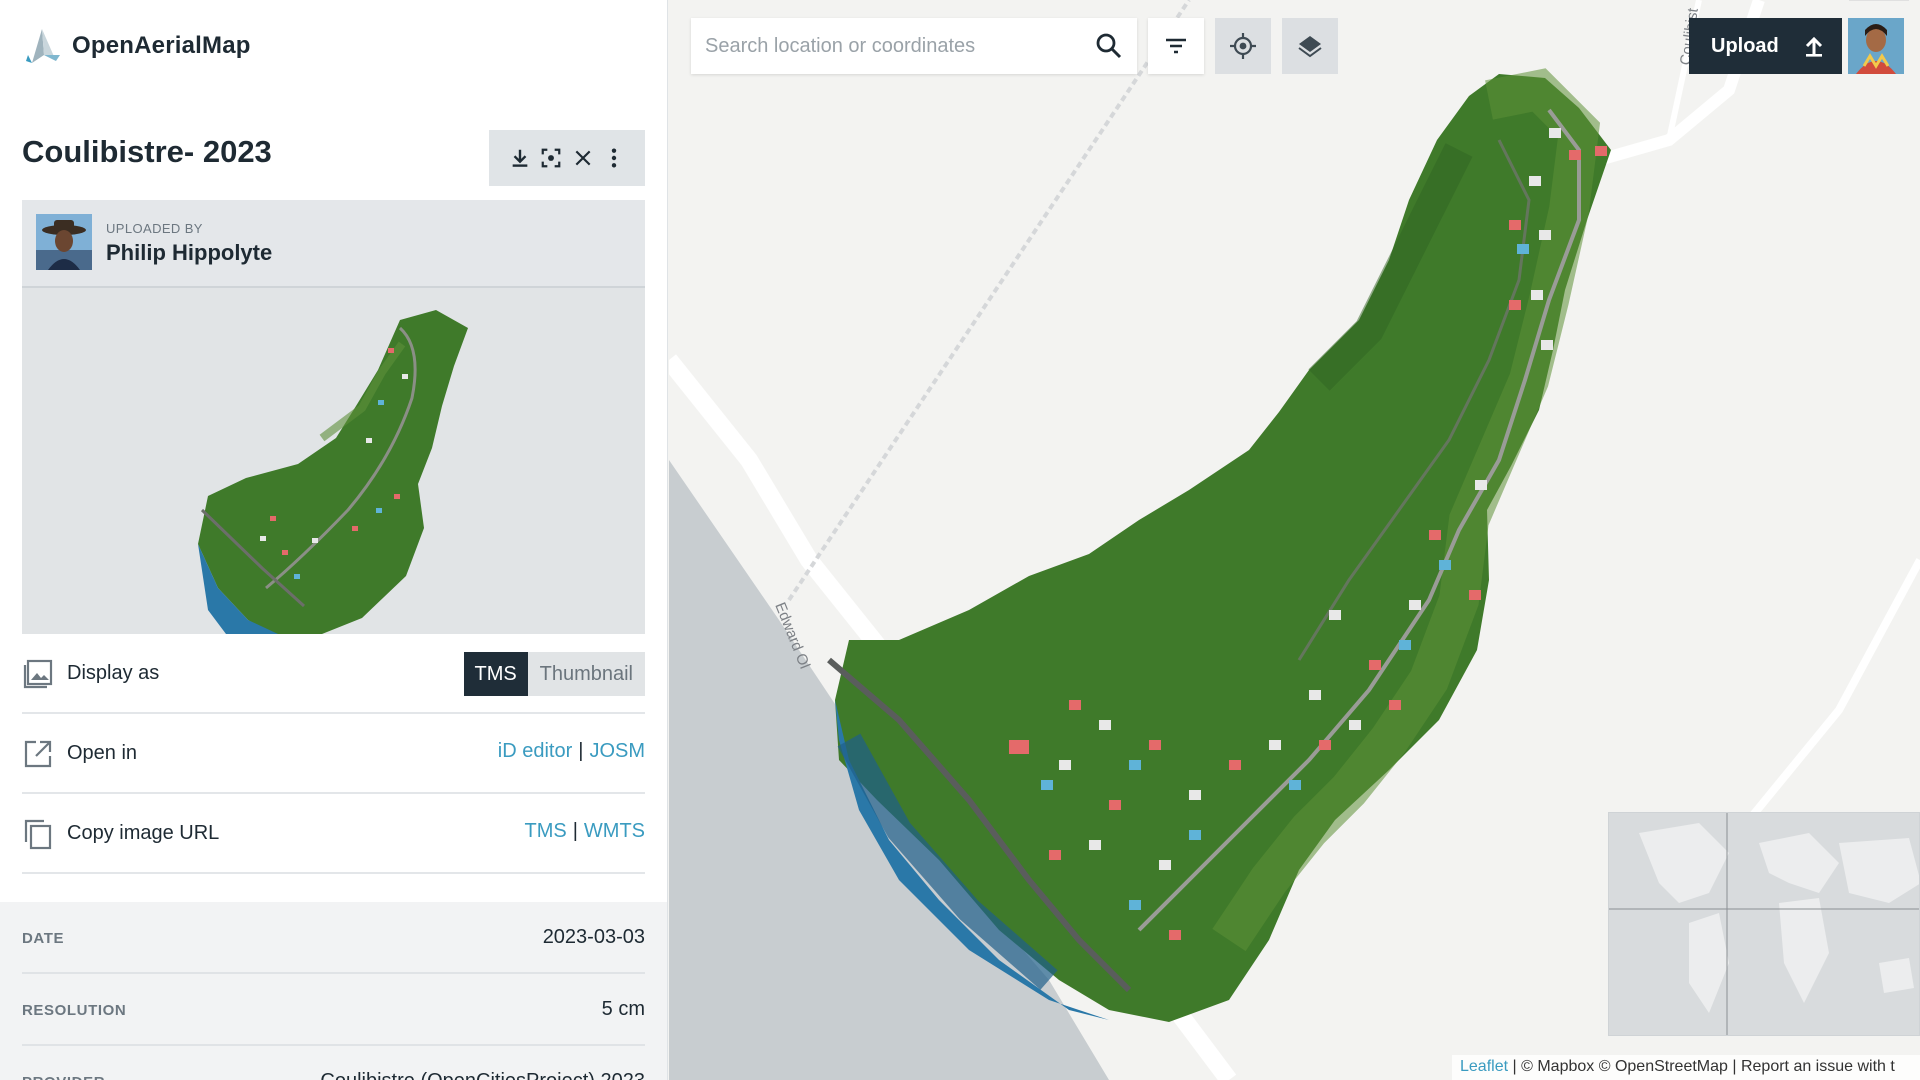 This screenshot has height=1080, width=1920. Describe the element at coordinates (333, 754) in the screenshot. I see `open-in-row: Open in iD editor | JOSM` at that location.